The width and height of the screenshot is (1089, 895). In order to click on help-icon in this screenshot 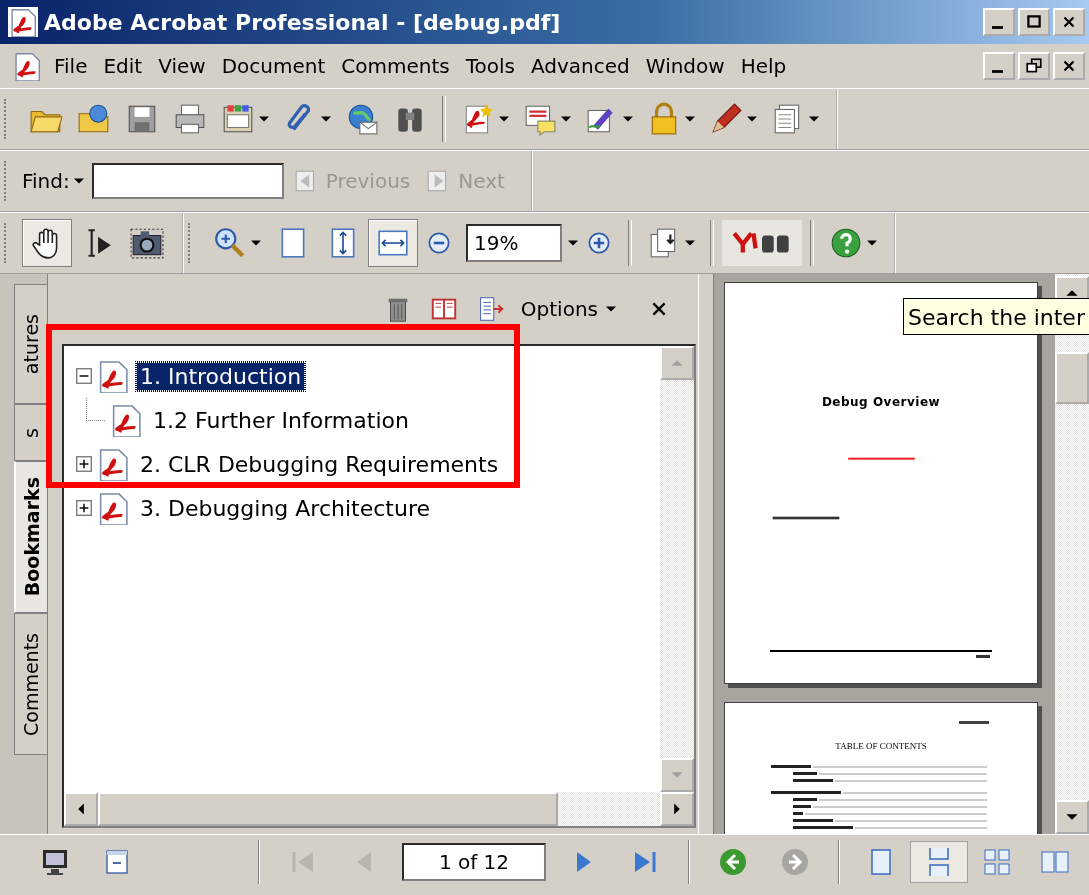, I will do `click(846, 243)`.